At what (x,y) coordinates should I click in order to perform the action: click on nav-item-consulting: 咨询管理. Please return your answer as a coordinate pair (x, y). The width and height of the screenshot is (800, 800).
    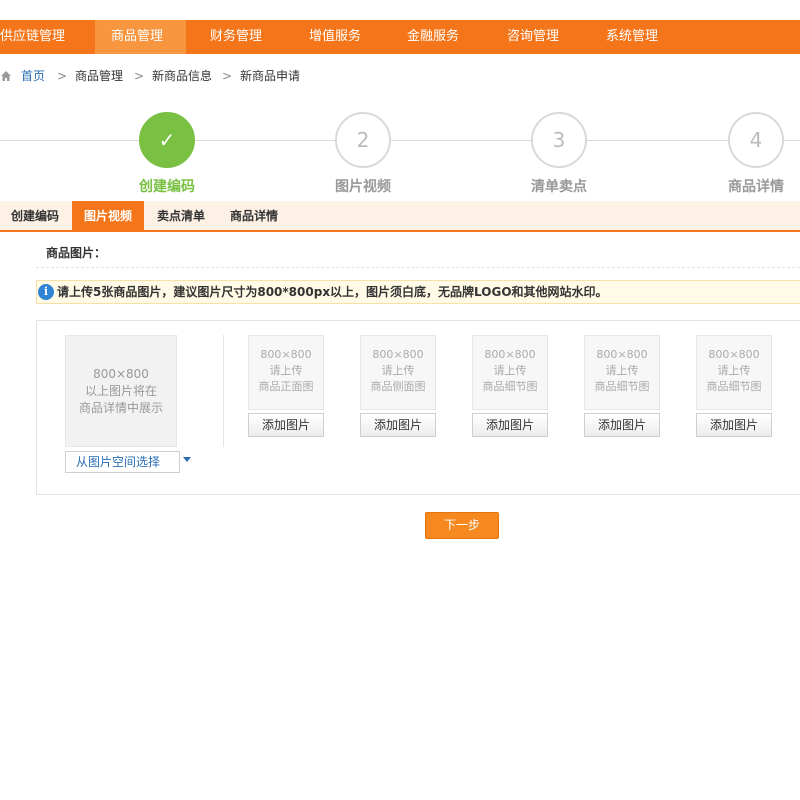
    Looking at the image, I should click on (537, 37).